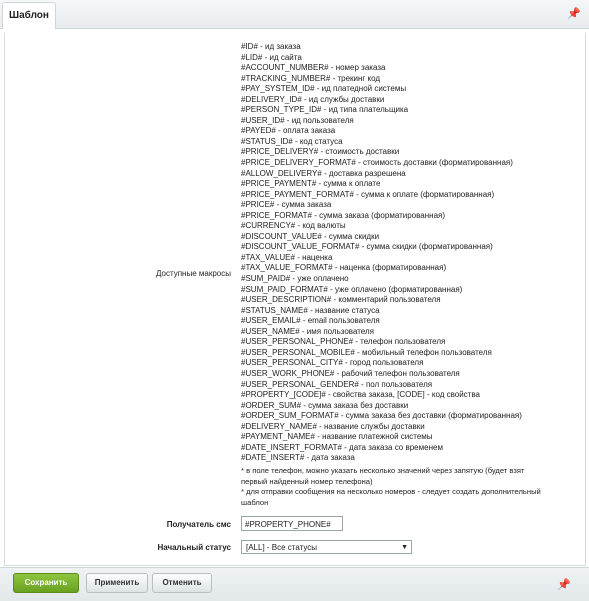 Image resolution: width=589 pixels, height=601 pixels. I want to click on save-button: Сохранить, so click(46, 583).